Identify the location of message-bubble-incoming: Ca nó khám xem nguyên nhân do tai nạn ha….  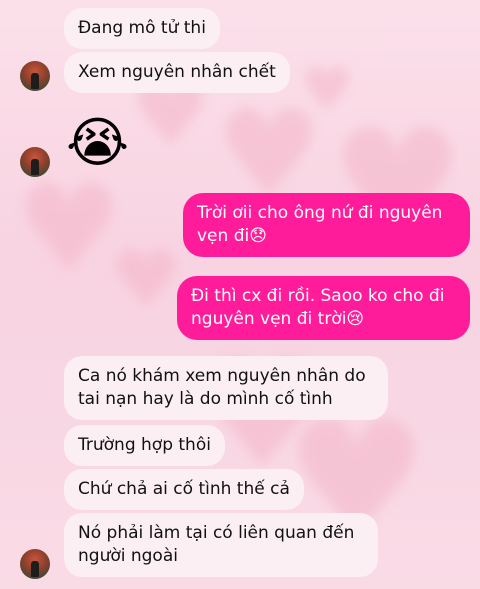
(226, 388).